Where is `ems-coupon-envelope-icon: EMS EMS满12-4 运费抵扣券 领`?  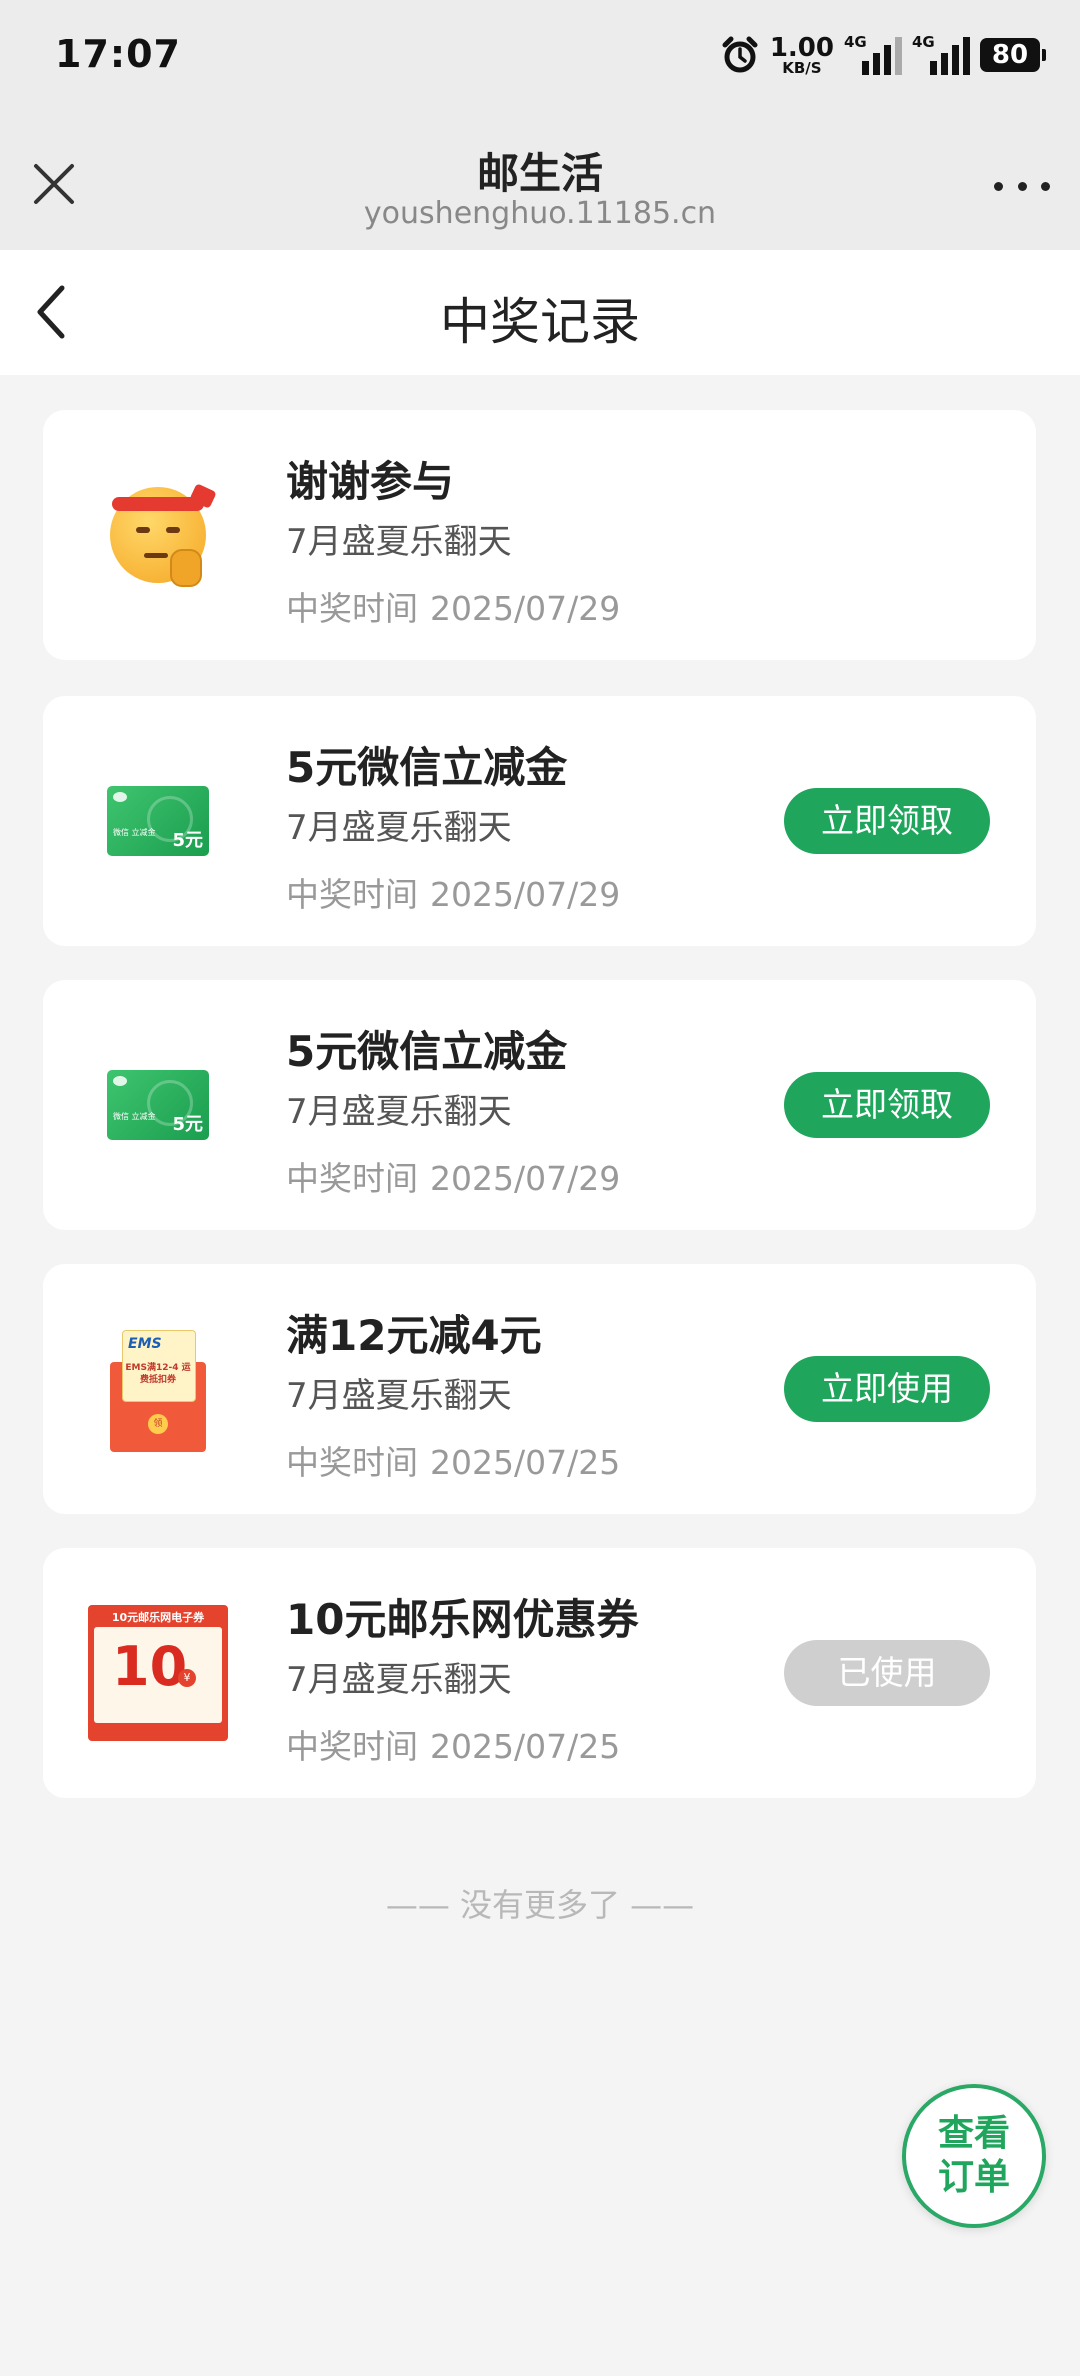 ems-coupon-envelope-icon: EMS EMS满12-4 运费抵扣券 领 is located at coordinates (158, 1389).